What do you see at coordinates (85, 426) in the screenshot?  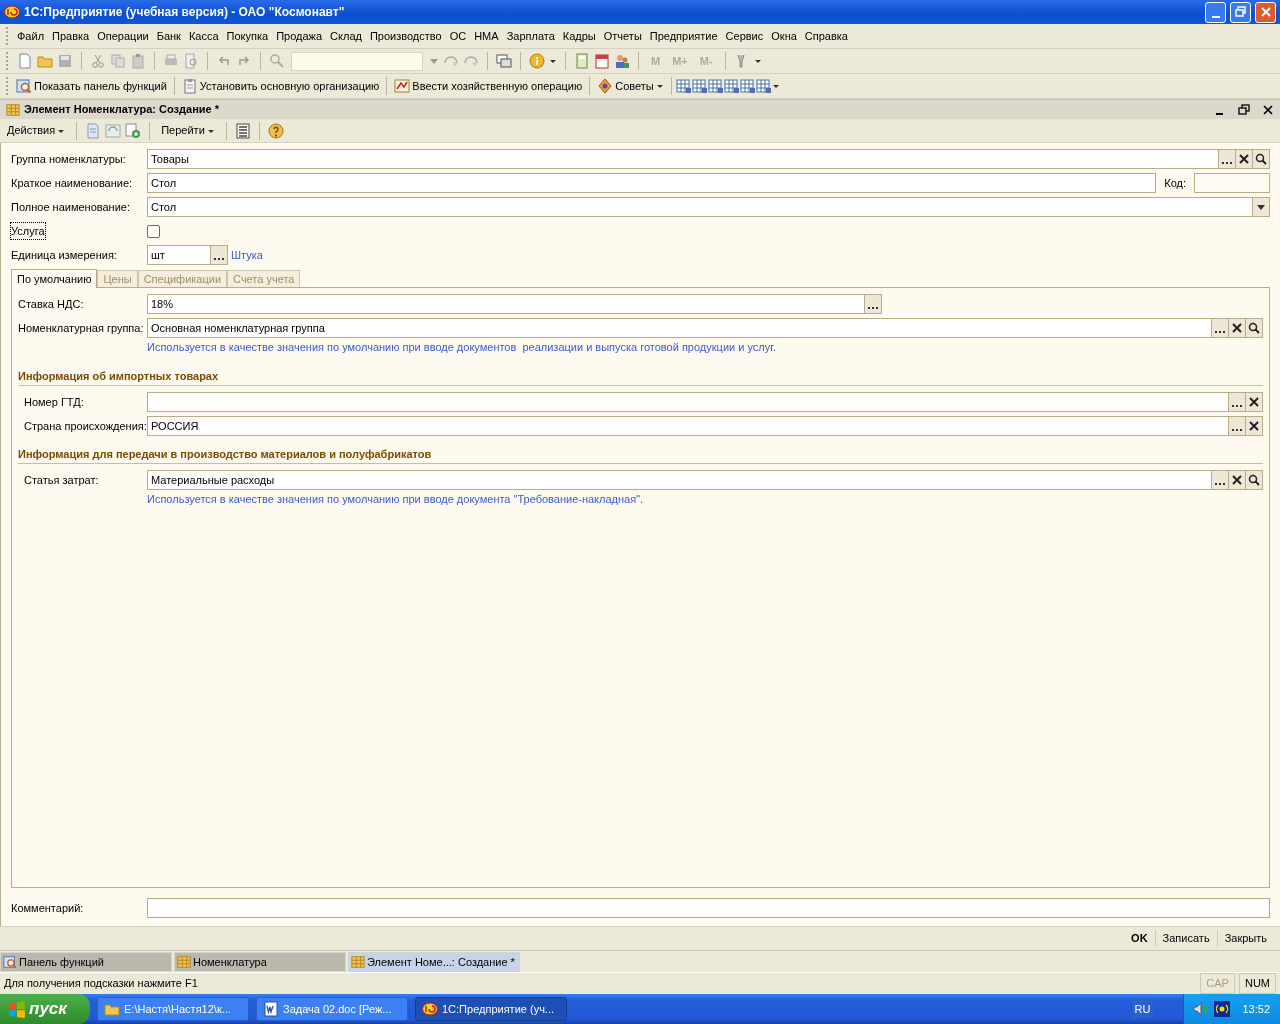 I see `field-label: Страна происхождения:` at bounding box center [85, 426].